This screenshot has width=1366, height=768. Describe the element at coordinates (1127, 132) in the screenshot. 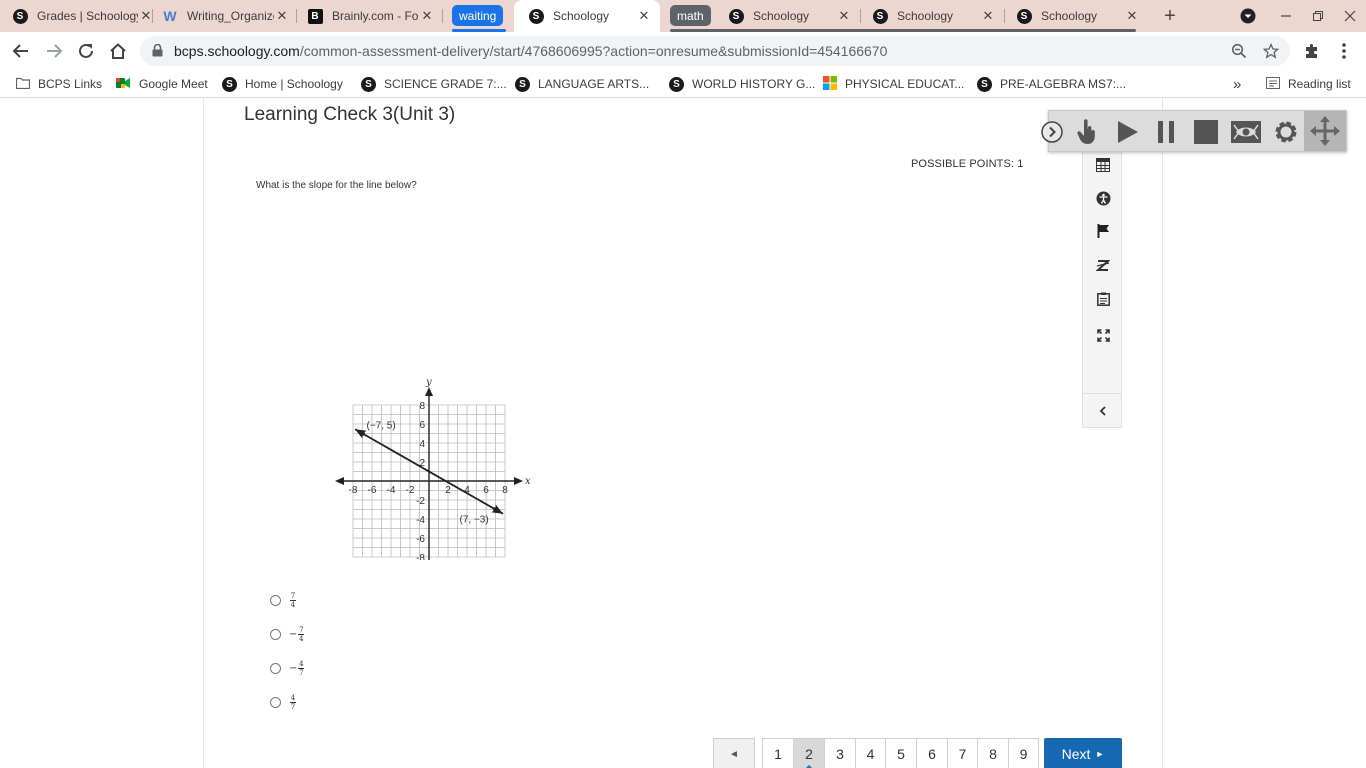

I see `play-icon` at that location.